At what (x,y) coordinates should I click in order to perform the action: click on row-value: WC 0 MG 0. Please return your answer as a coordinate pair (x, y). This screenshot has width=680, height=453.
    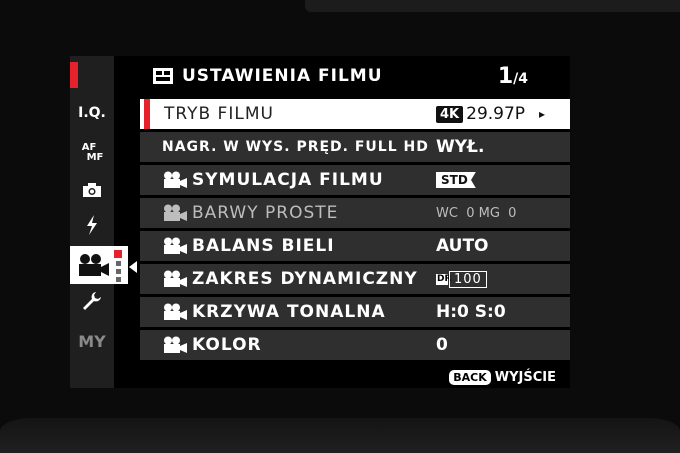
    Looking at the image, I should click on (476, 213).